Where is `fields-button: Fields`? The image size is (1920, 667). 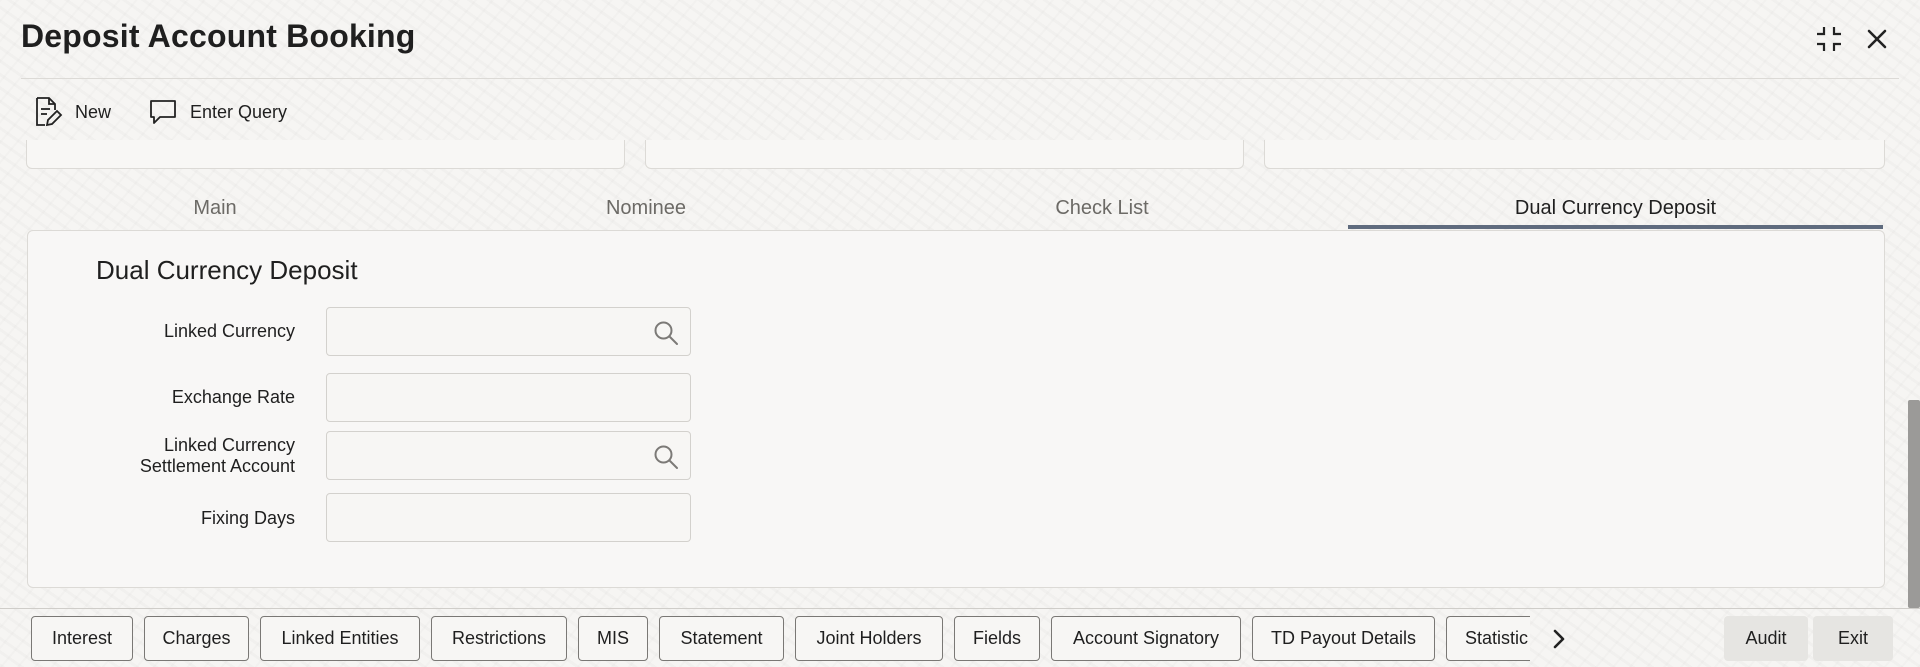 fields-button: Fields is located at coordinates (997, 638).